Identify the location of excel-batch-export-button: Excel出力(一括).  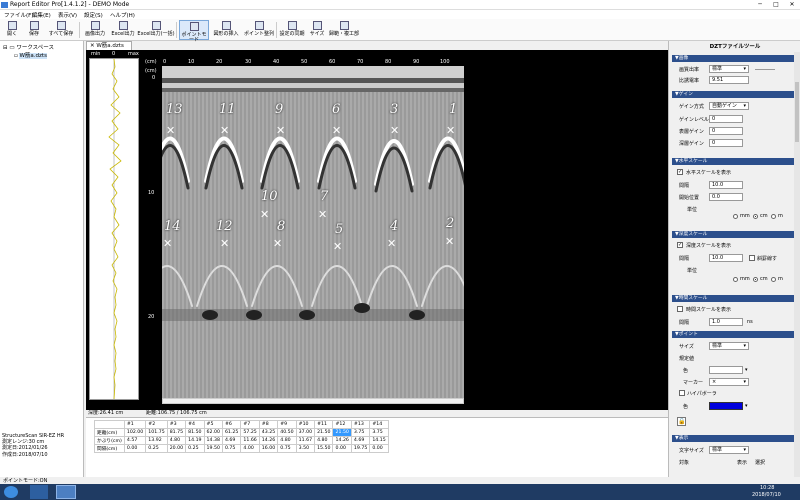
(156, 30).